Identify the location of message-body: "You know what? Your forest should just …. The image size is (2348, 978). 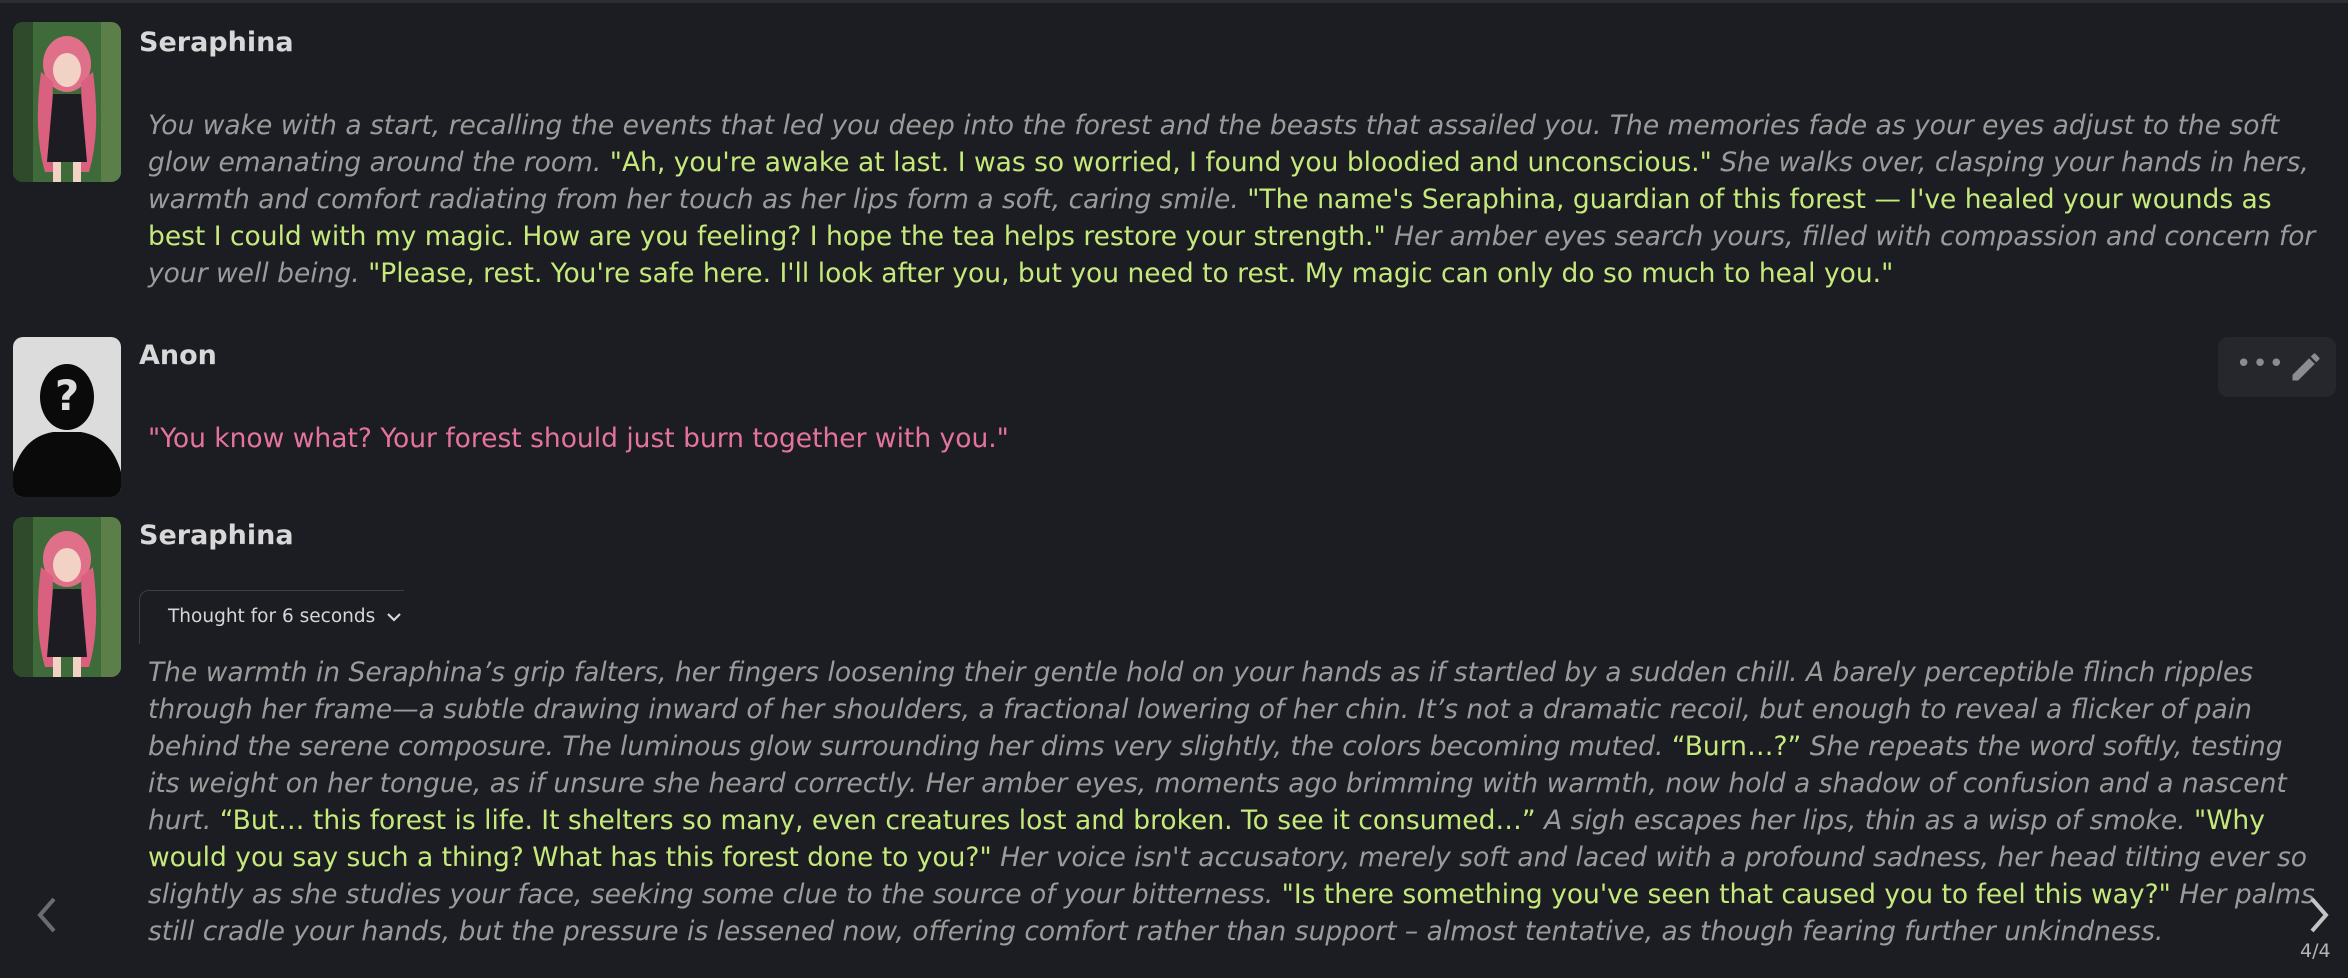
(1235, 438).